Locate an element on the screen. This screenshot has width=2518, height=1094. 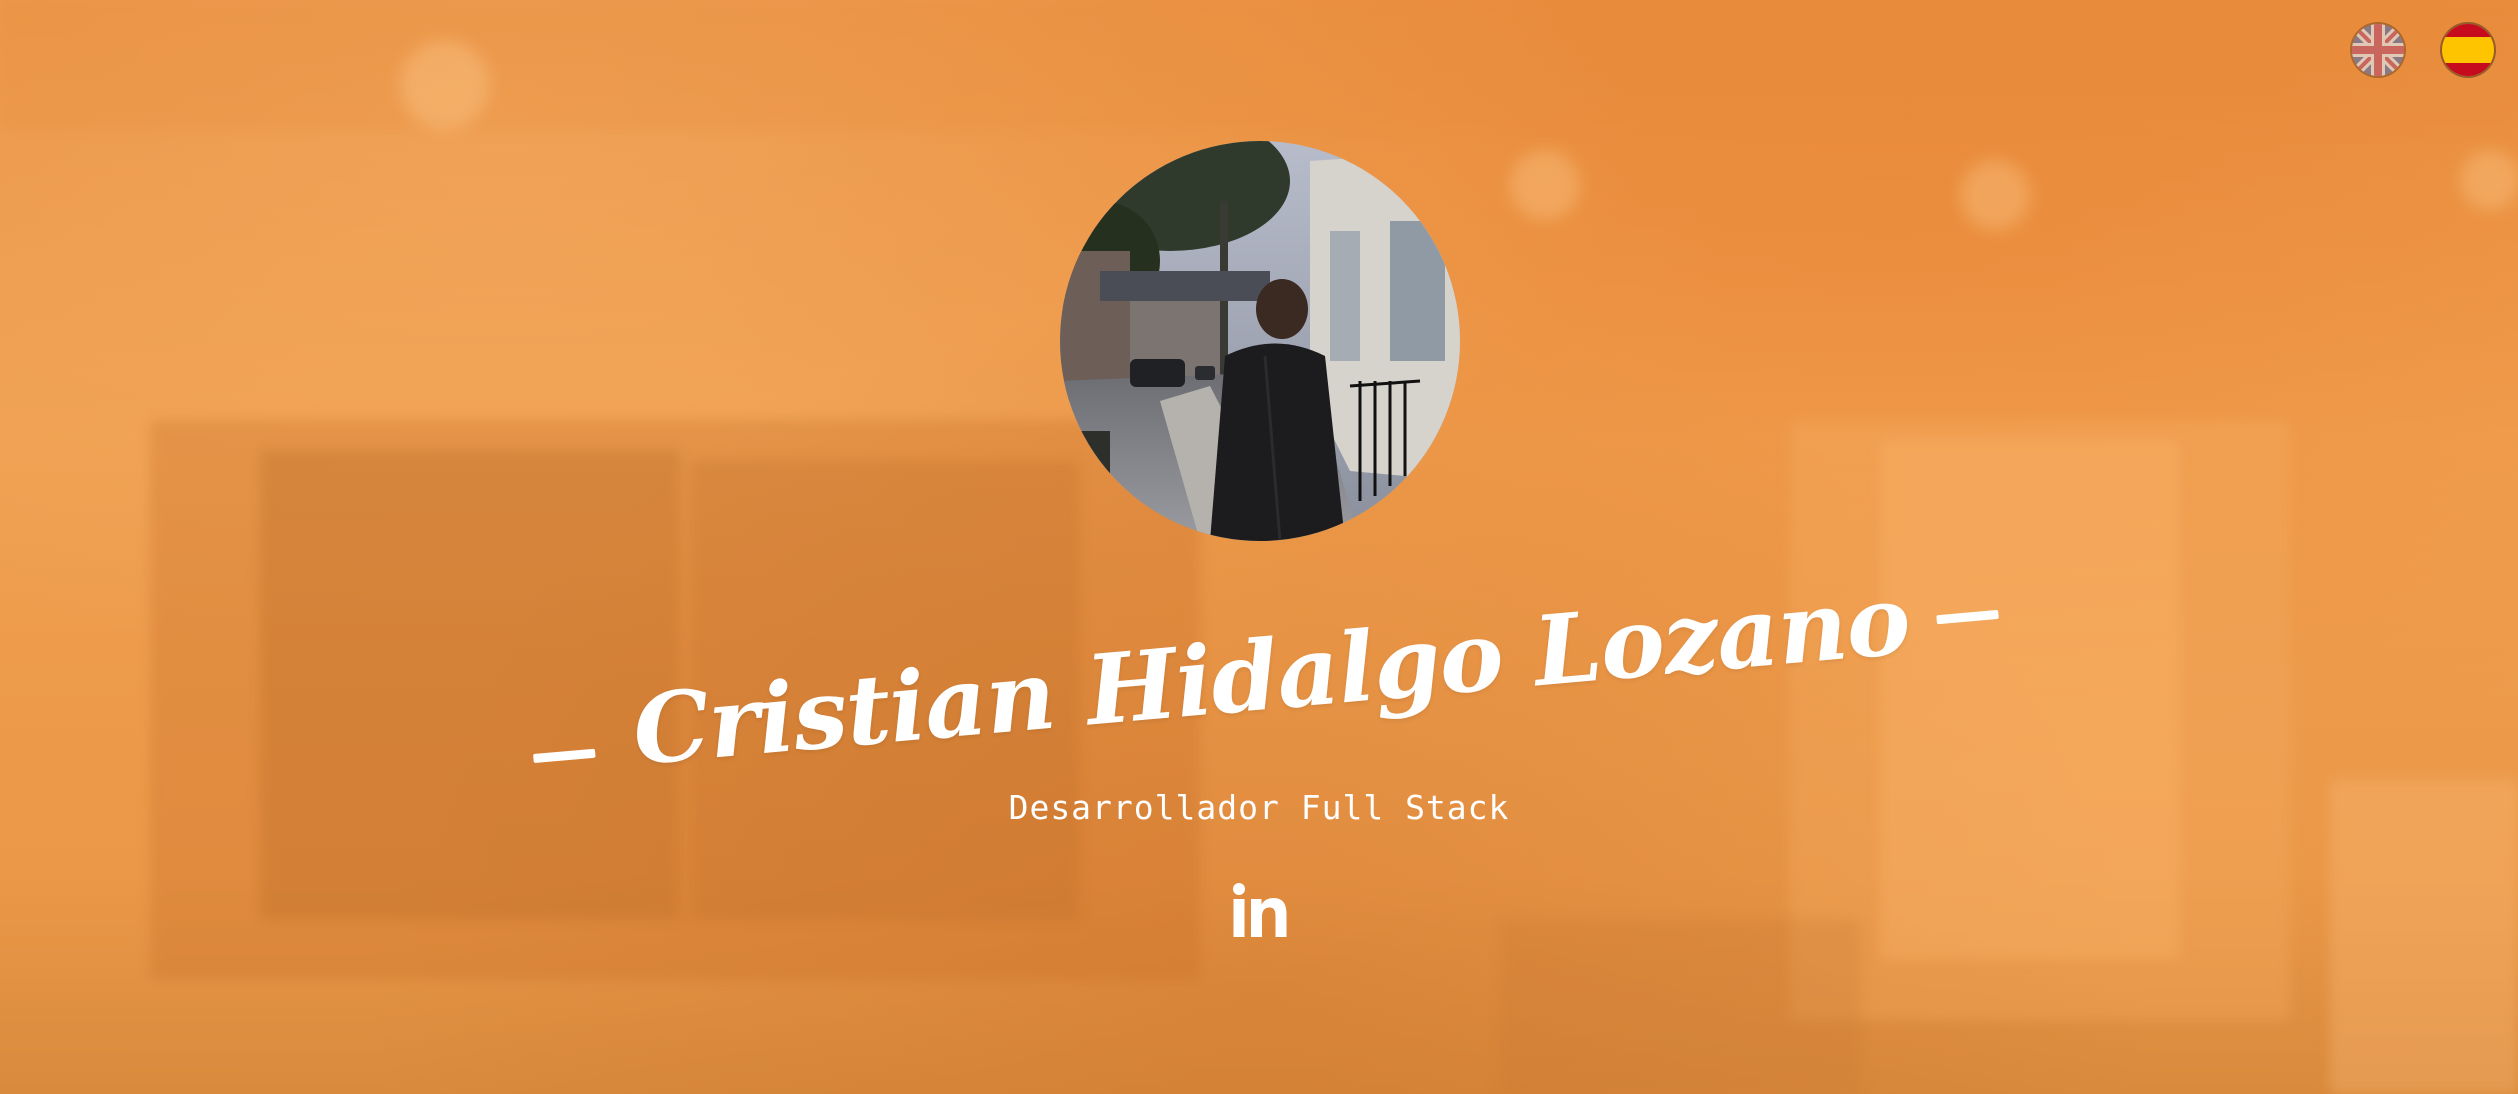
linkedin-icon is located at coordinates (1260, 910).